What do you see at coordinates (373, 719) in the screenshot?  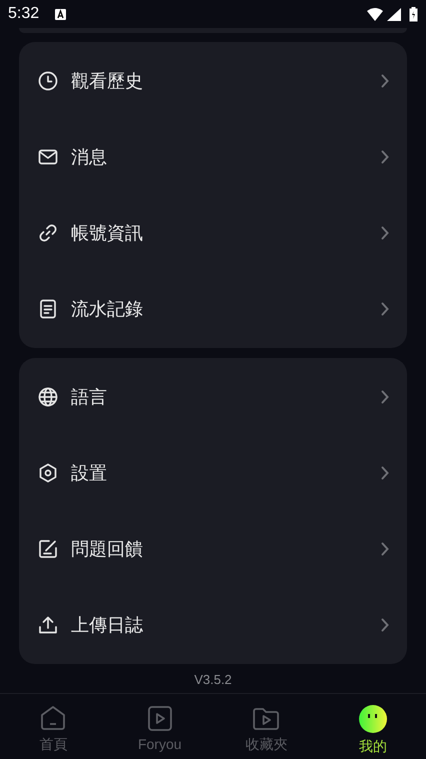 I see `avatar-icon` at bounding box center [373, 719].